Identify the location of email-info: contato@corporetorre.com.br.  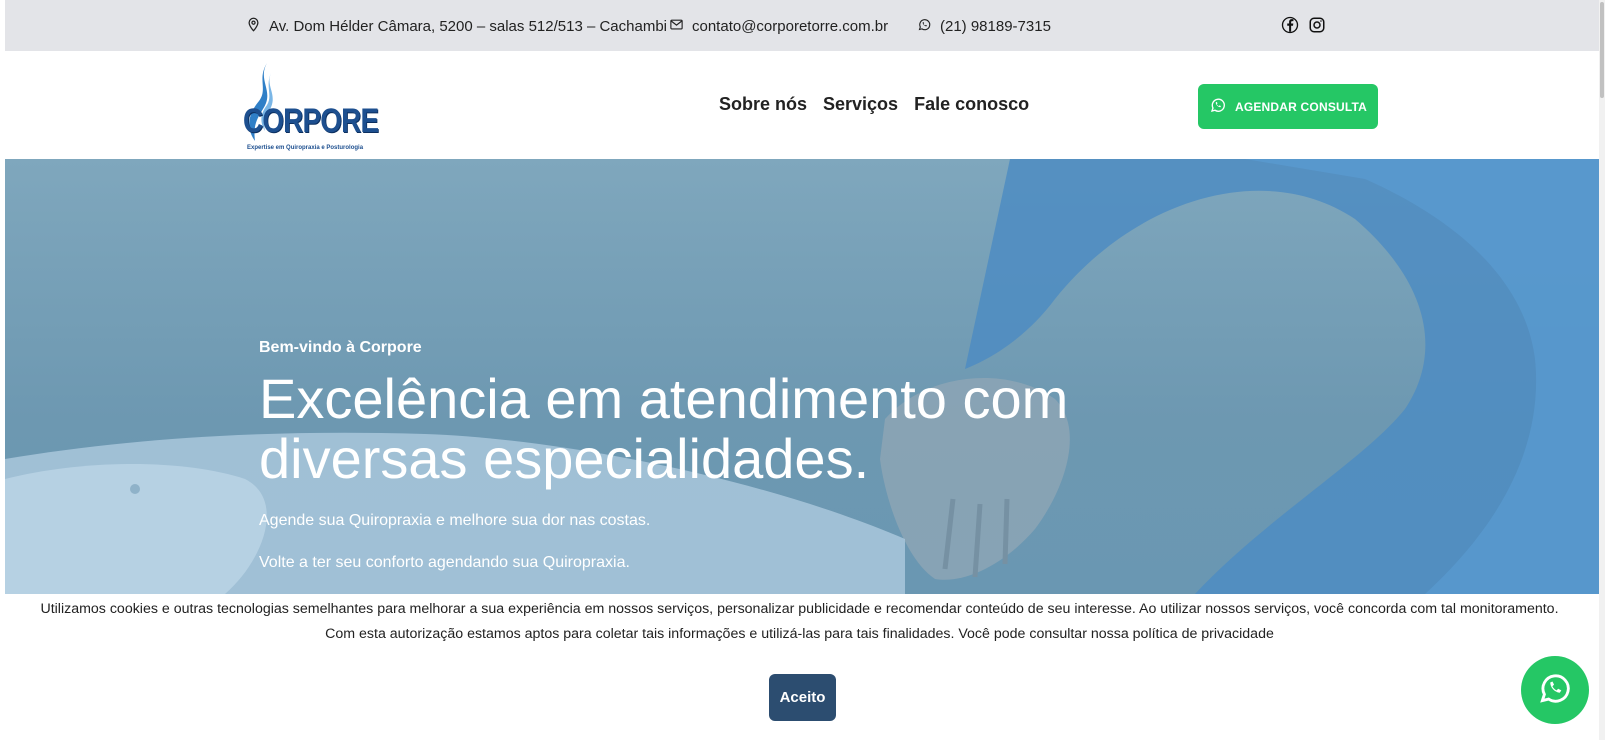
(778, 26).